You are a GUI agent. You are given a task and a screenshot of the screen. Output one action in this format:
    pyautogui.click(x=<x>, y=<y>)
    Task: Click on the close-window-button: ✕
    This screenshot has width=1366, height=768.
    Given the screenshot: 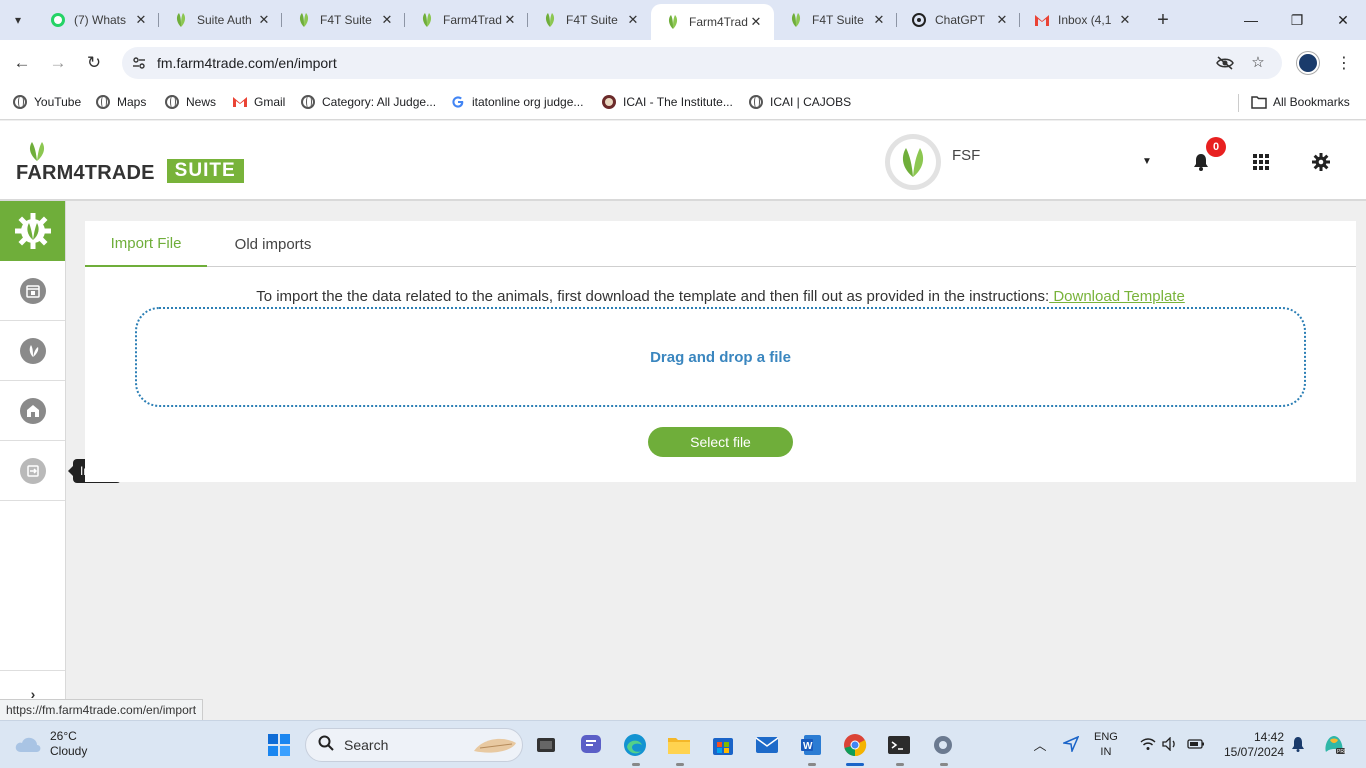 What is the action you would take?
    pyautogui.click(x=1343, y=20)
    